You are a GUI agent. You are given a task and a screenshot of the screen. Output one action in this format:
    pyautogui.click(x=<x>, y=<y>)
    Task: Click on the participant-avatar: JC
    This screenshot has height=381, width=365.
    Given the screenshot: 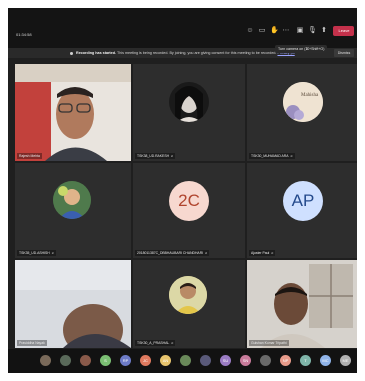 What is the action you would take?
    pyautogui.click(x=145, y=360)
    